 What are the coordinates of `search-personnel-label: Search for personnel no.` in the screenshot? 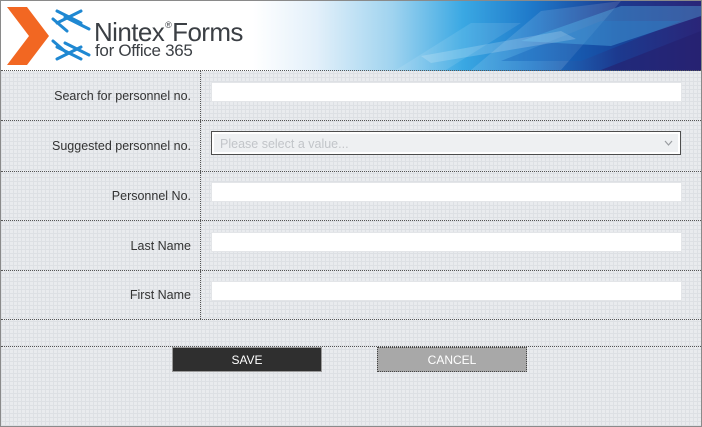 It's located at (122, 95).